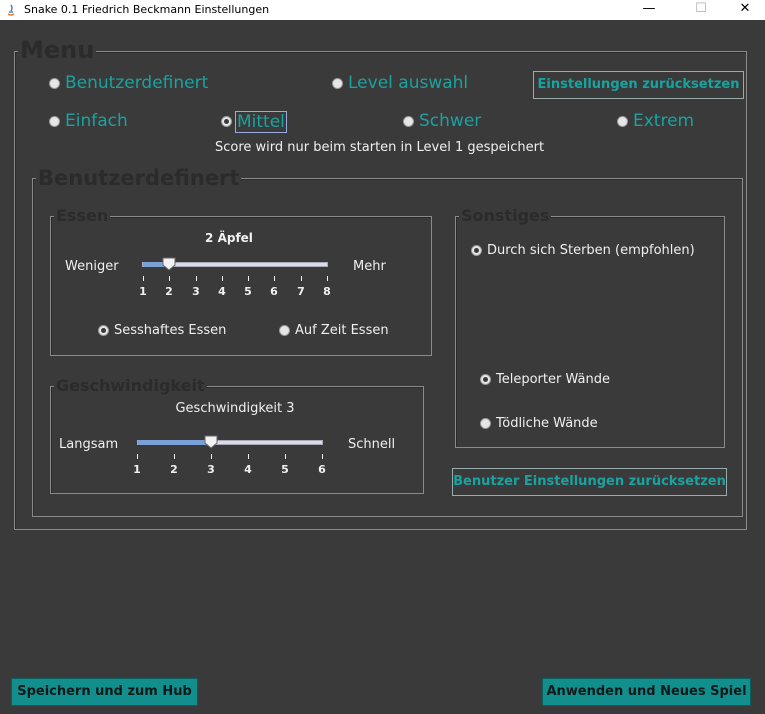  What do you see at coordinates (54, 121) in the screenshot?
I see `radio-einfach` at bounding box center [54, 121].